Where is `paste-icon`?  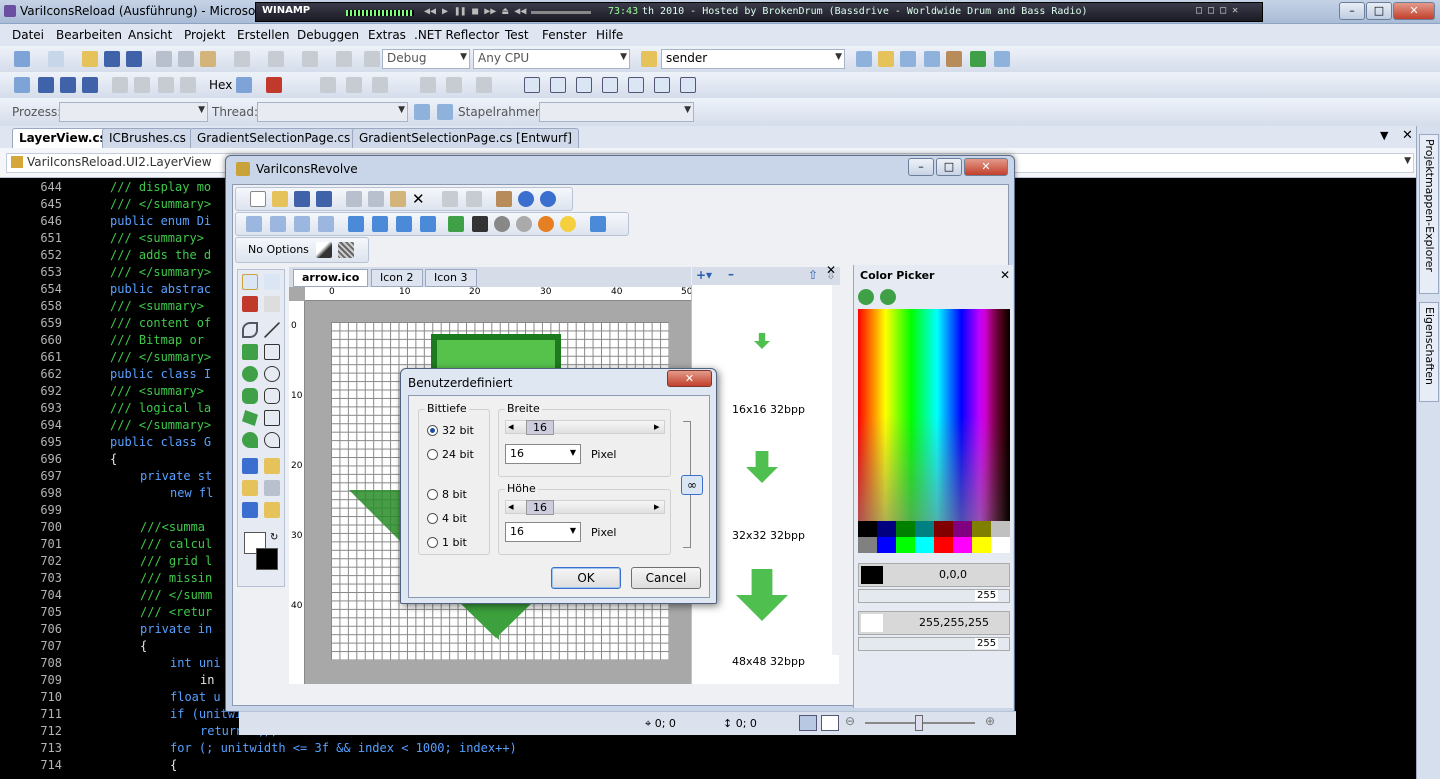
paste-icon is located at coordinates (208, 59).